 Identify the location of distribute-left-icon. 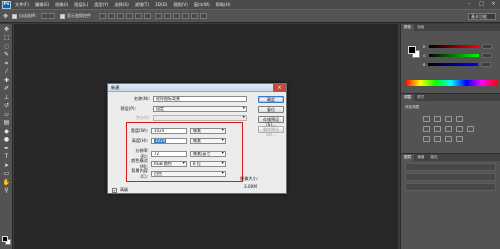
(186, 16).